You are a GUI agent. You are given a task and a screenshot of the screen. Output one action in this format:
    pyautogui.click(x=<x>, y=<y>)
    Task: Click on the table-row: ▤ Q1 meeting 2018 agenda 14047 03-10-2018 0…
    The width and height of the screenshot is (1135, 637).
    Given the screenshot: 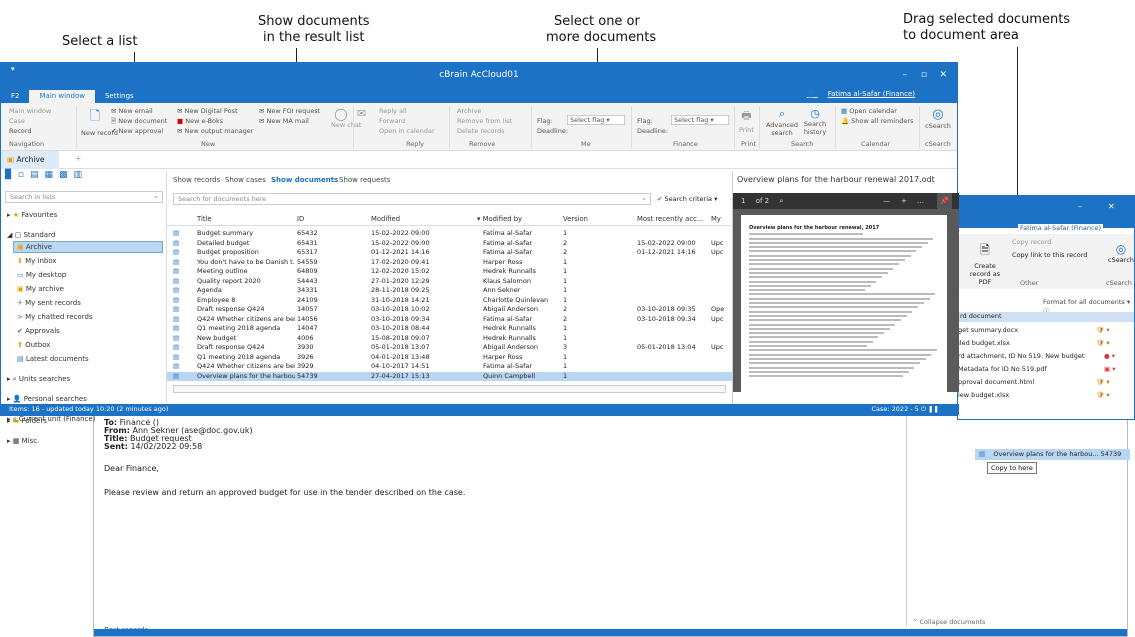 What is the action you would take?
    pyautogui.click(x=449, y=329)
    